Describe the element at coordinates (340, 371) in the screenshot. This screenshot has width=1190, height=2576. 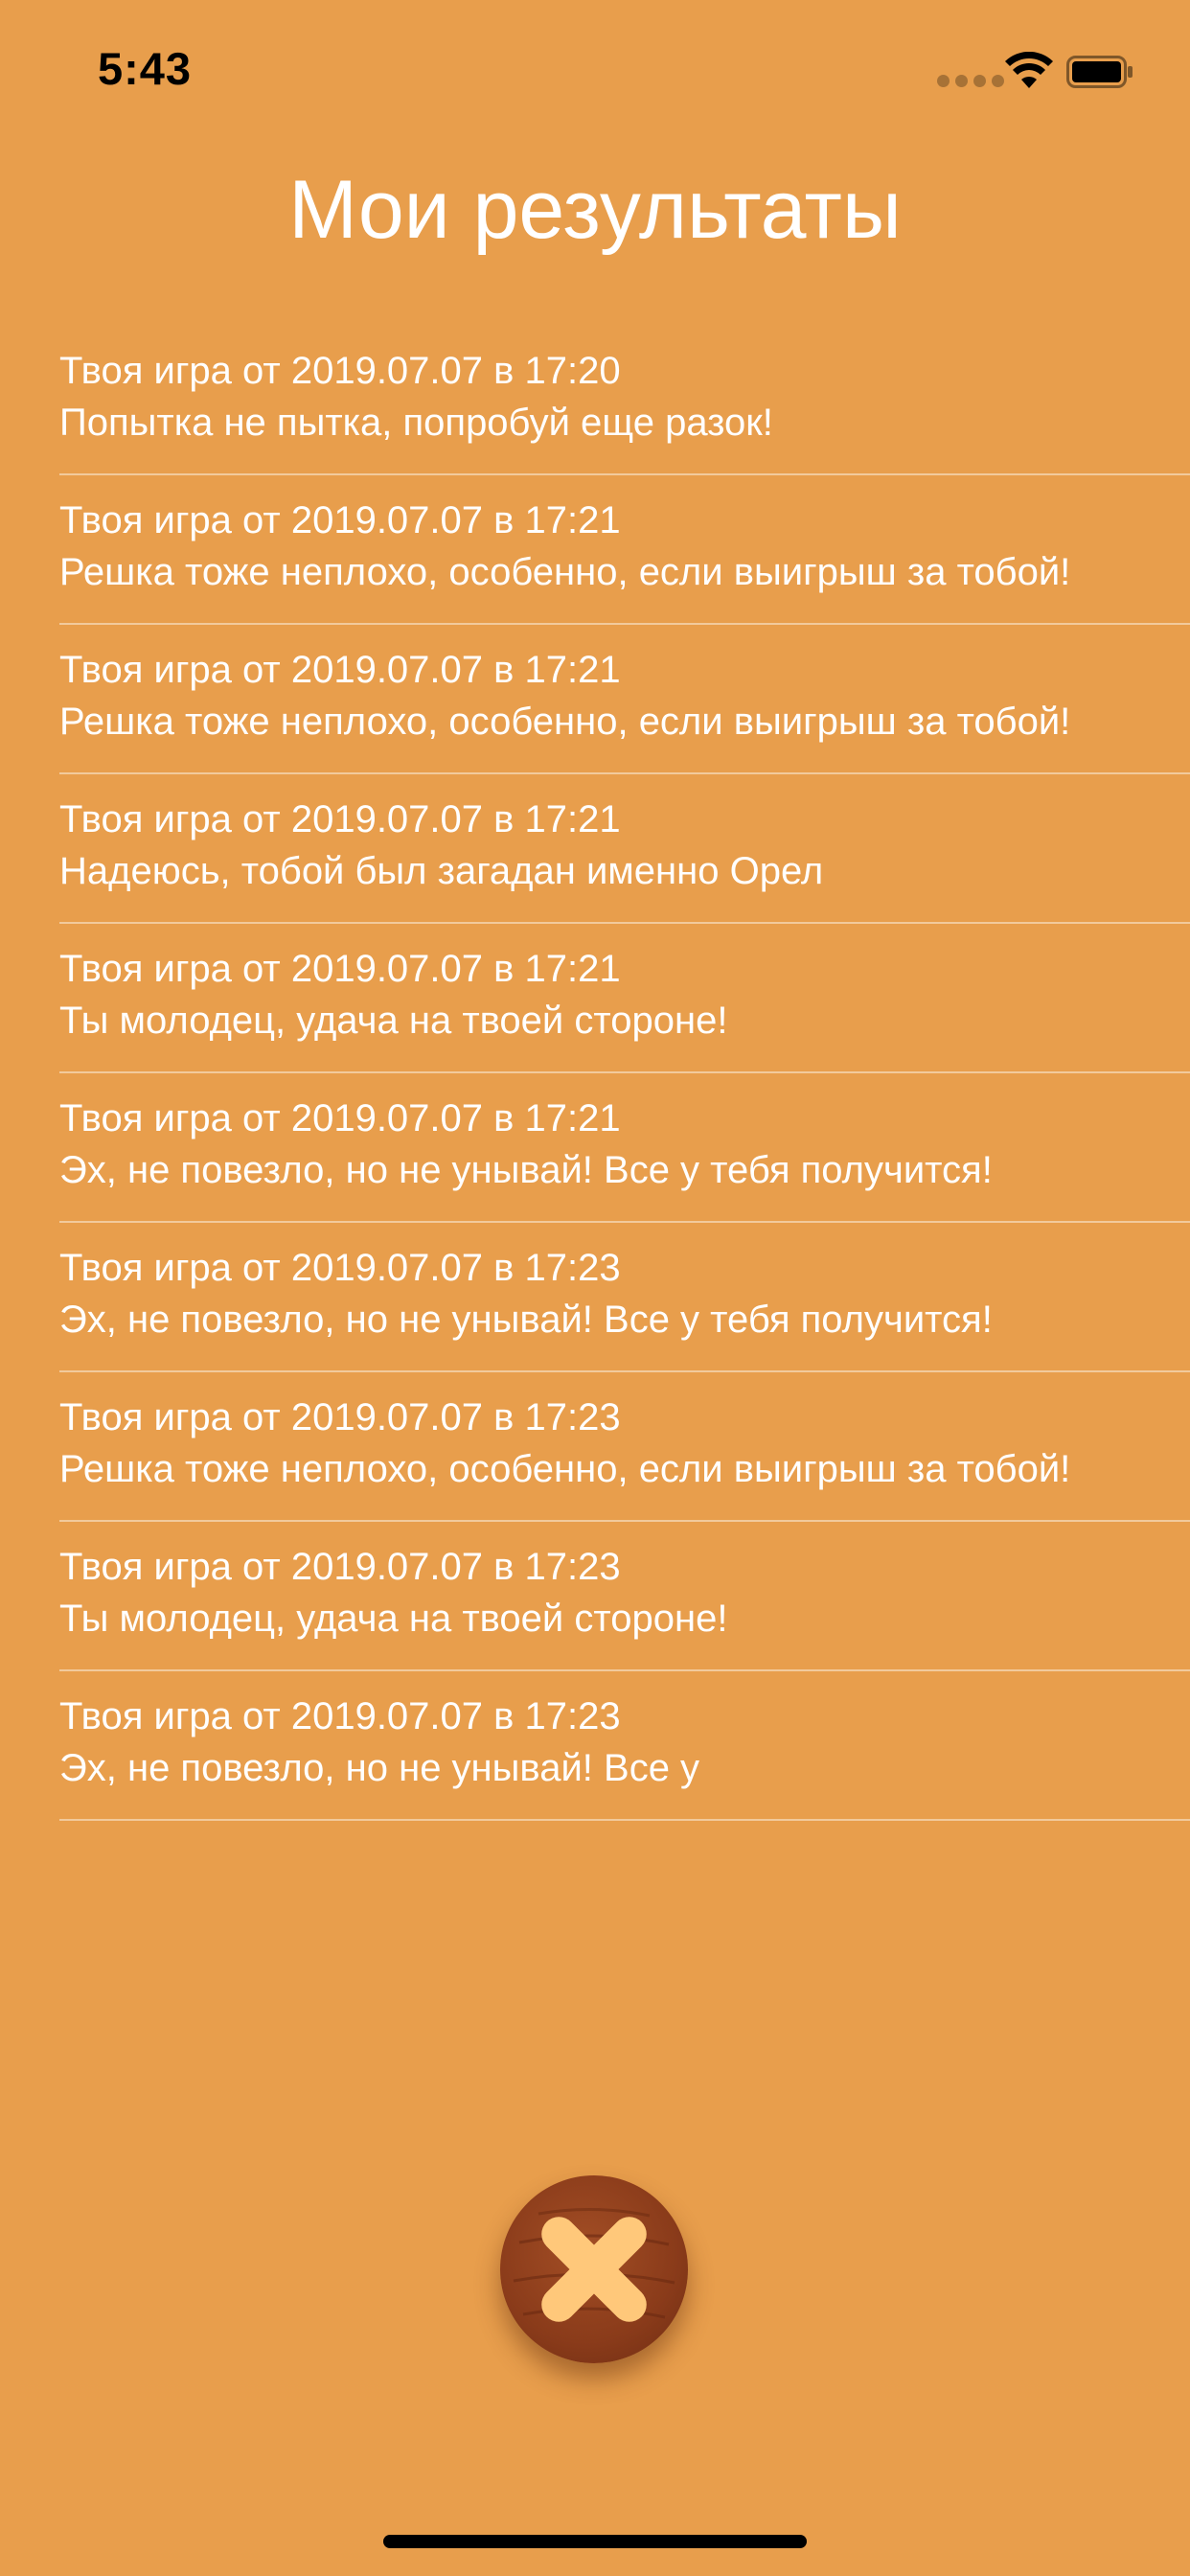
I see `result-date: Твоя игра от 2019.07.07 в 17:20` at that location.